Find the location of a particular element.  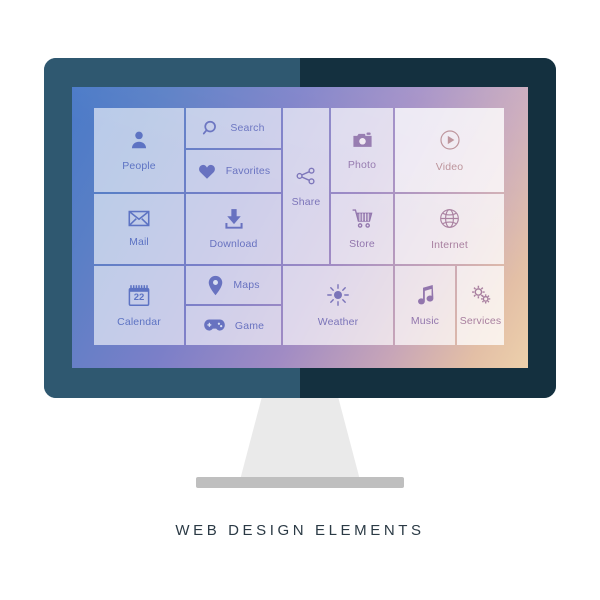

camera-icon is located at coordinates (362, 140).